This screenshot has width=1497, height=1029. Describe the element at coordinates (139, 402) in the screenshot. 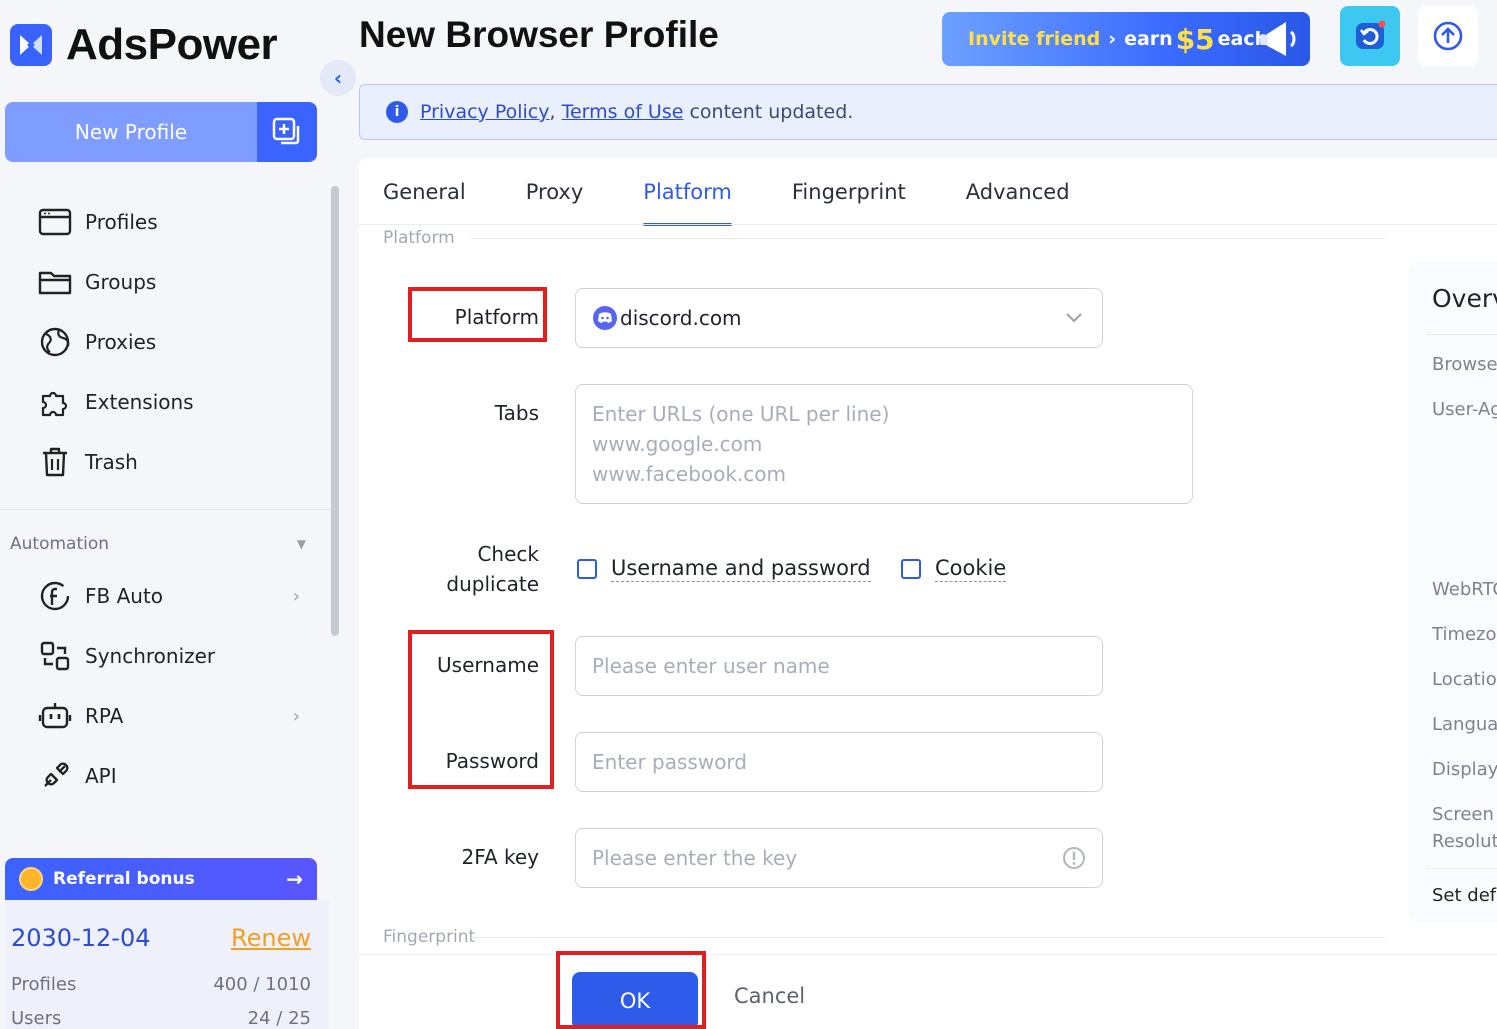

I see `nav-item-label: Extensions` at that location.